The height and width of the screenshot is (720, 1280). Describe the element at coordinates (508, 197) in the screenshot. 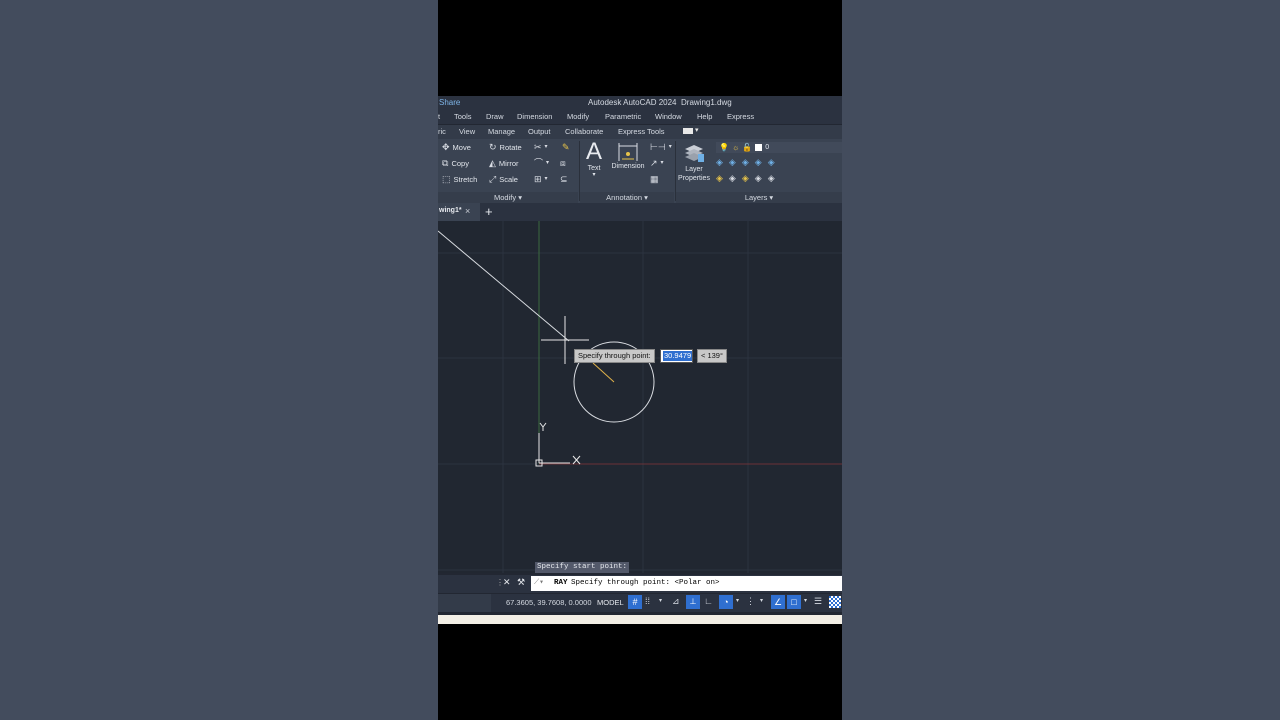

I see `modify-panel-label: Modify ▾` at that location.